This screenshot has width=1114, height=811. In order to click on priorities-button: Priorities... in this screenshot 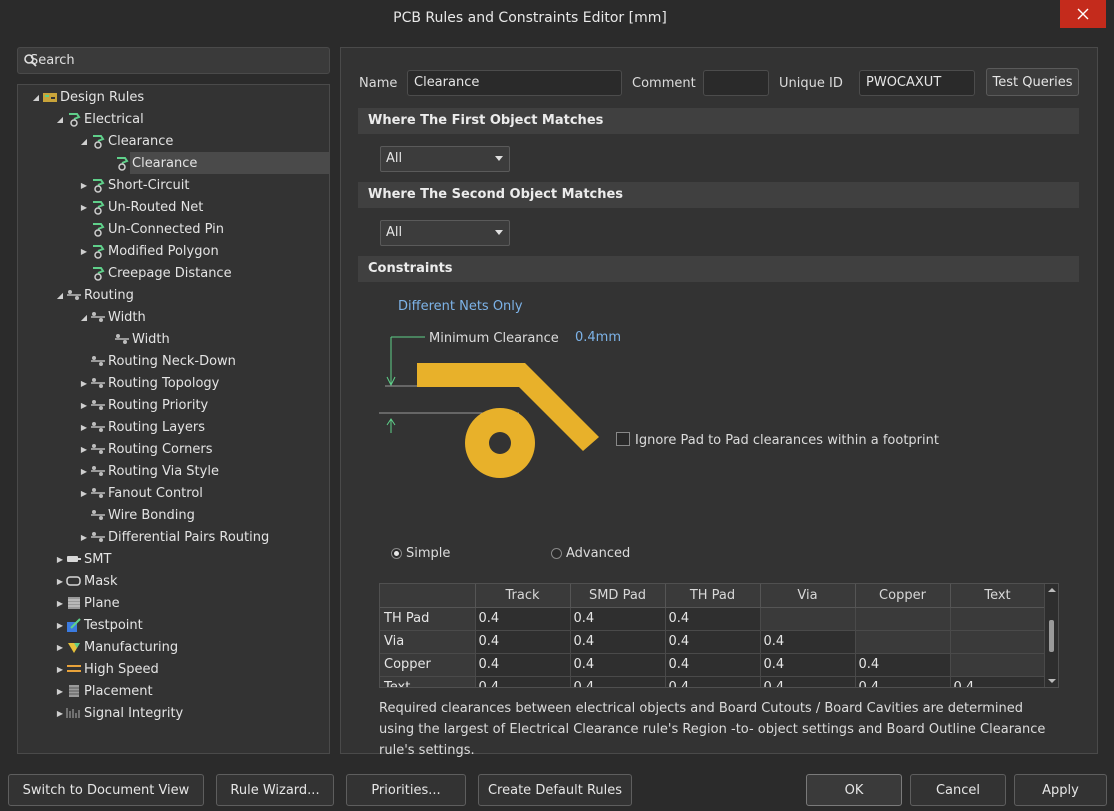, I will do `click(406, 790)`.